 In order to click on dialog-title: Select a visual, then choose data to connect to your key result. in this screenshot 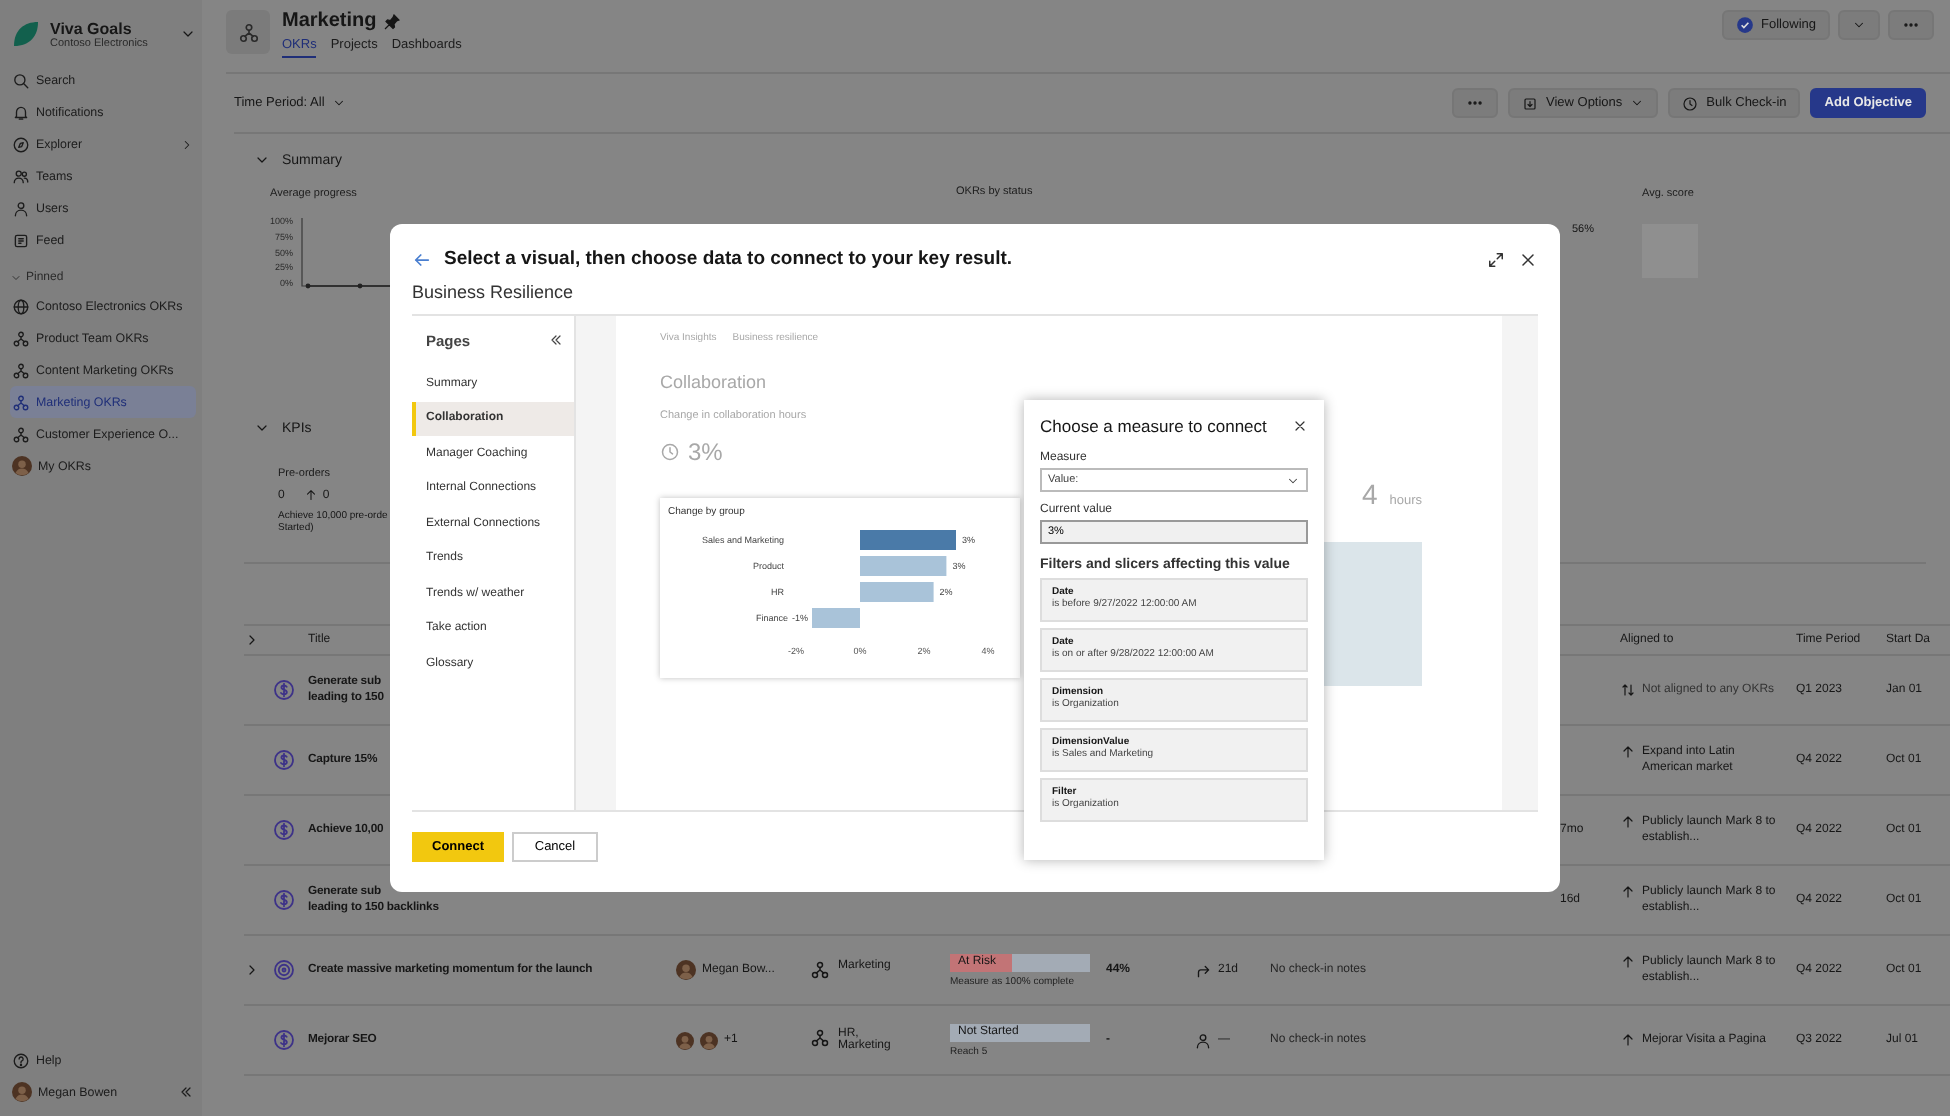, I will do `click(728, 259)`.